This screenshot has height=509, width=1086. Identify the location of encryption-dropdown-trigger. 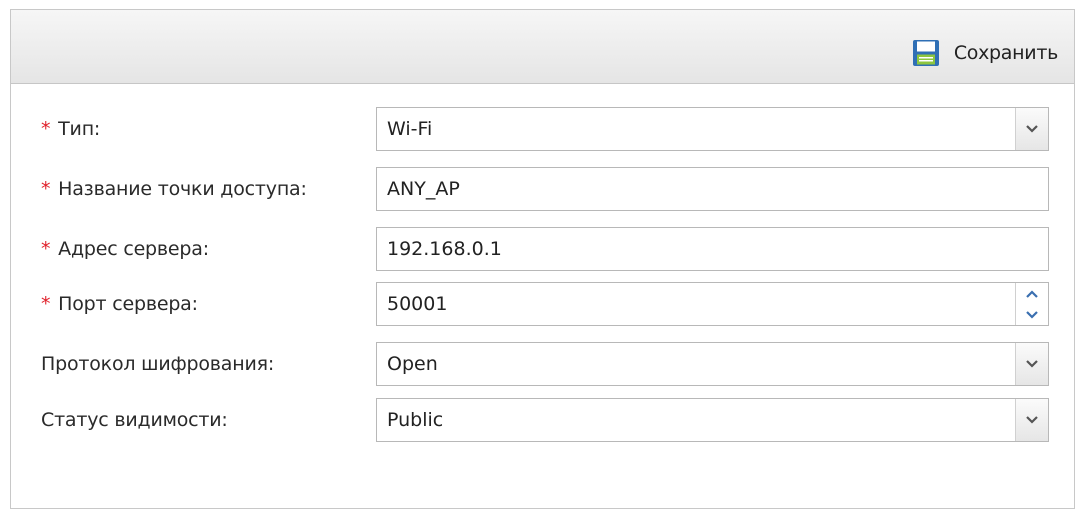
(1031, 364).